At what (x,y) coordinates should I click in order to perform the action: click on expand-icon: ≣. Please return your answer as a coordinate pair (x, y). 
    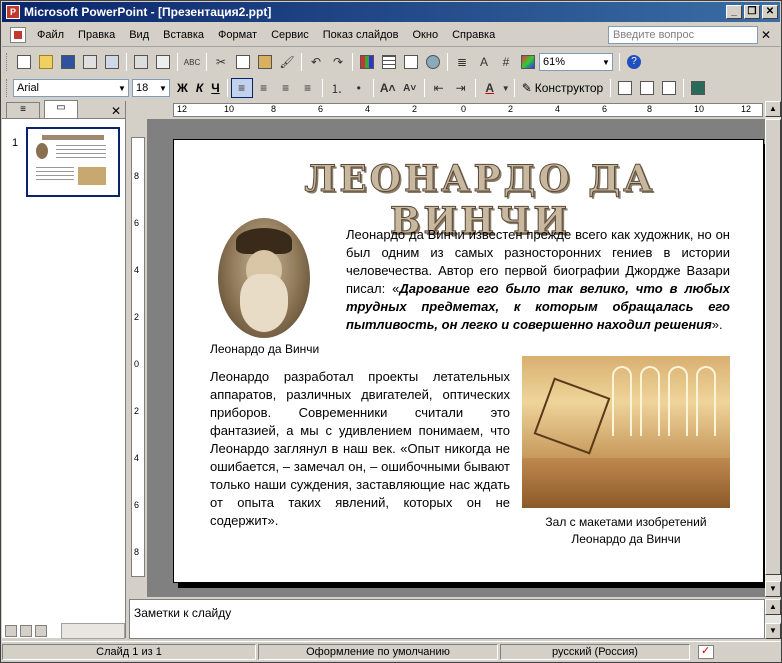
    Looking at the image, I should click on (462, 62).